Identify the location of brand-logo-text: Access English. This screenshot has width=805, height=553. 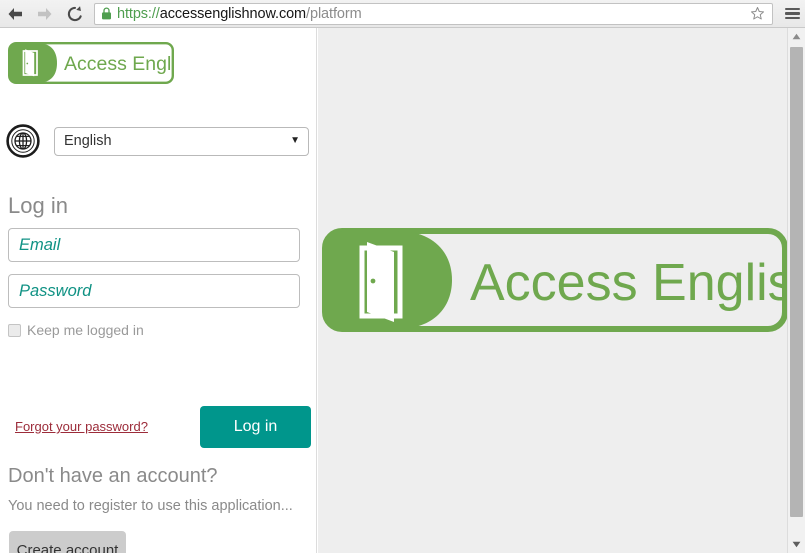
(119, 64).